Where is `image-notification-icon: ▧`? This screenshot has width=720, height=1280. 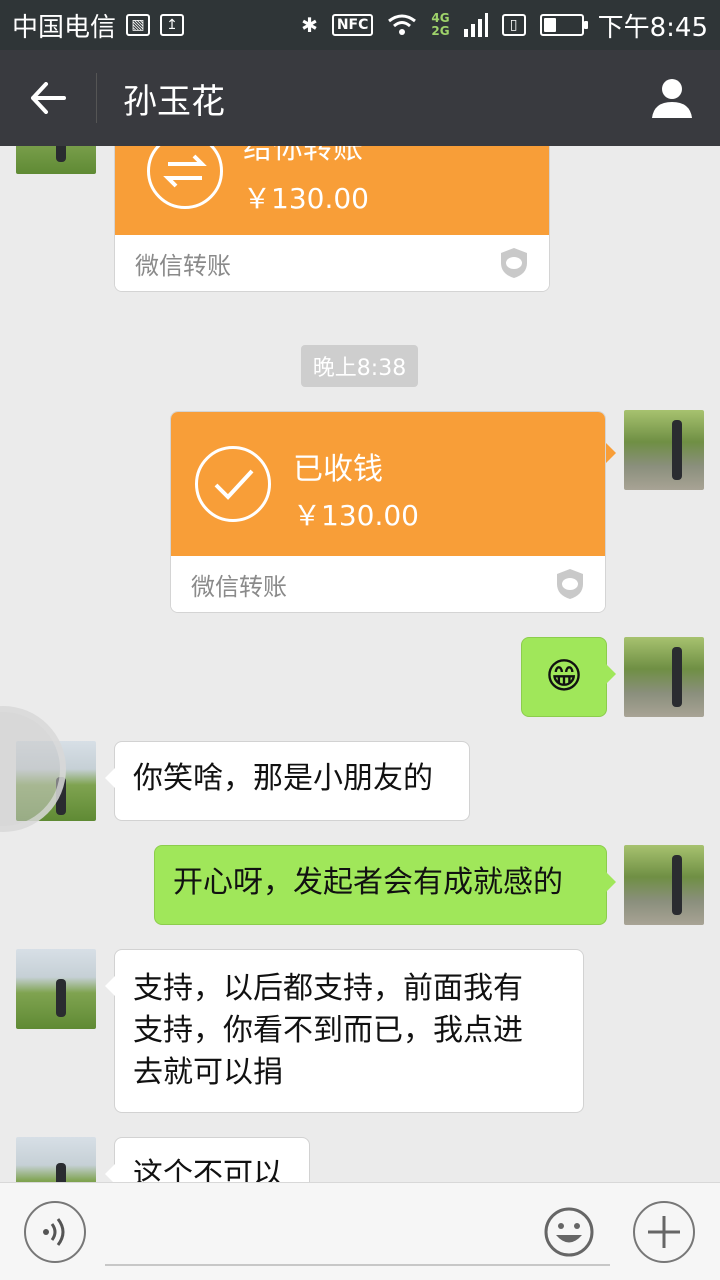 image-notification-icon: ▧ is located at coordinates (138, 25).